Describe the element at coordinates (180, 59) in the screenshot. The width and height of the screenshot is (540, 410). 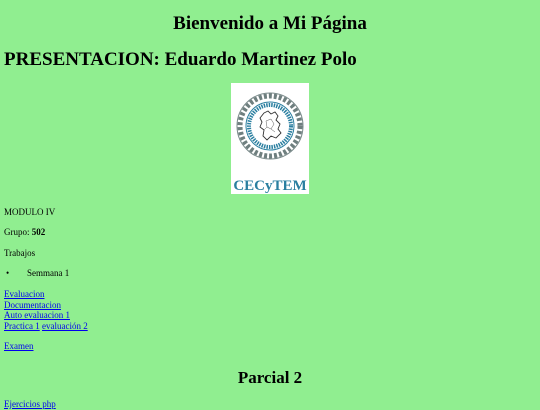
I see `presentation-heading: PRESENTACION: Eduardo Martinez Polo` at that location.